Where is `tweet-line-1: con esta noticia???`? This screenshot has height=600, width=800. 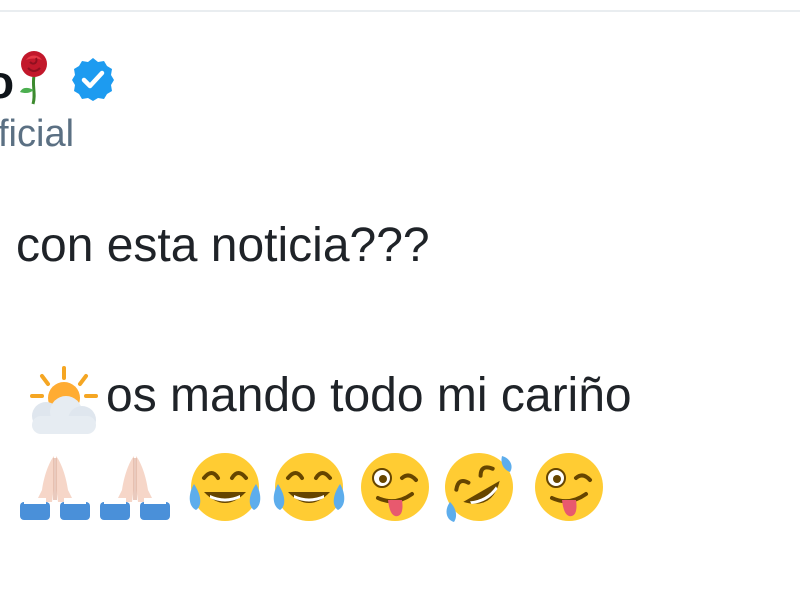 tweet-line-1: con esta noticia??? is located at coordinates (223, 245).